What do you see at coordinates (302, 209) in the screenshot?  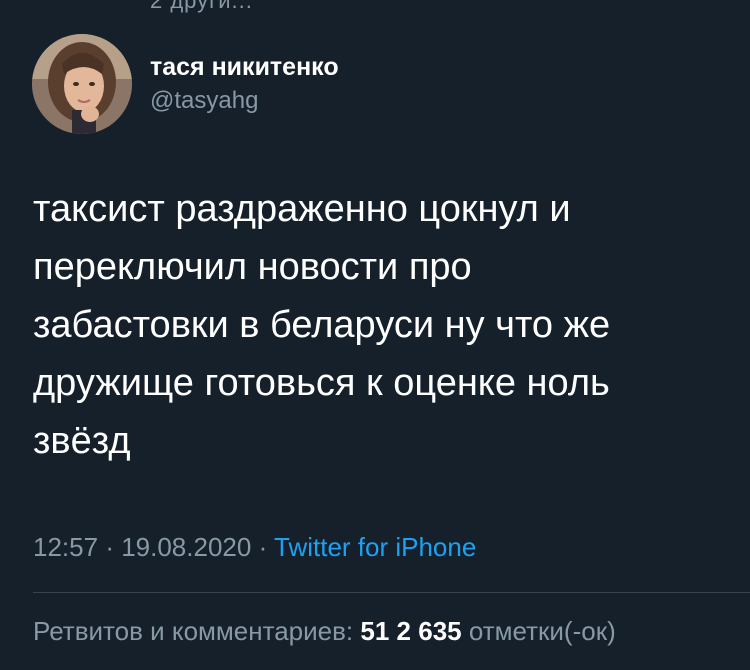 I see `tweet-text-line: таксист раздраженно цокнул и` at bounding box center [302, 209].